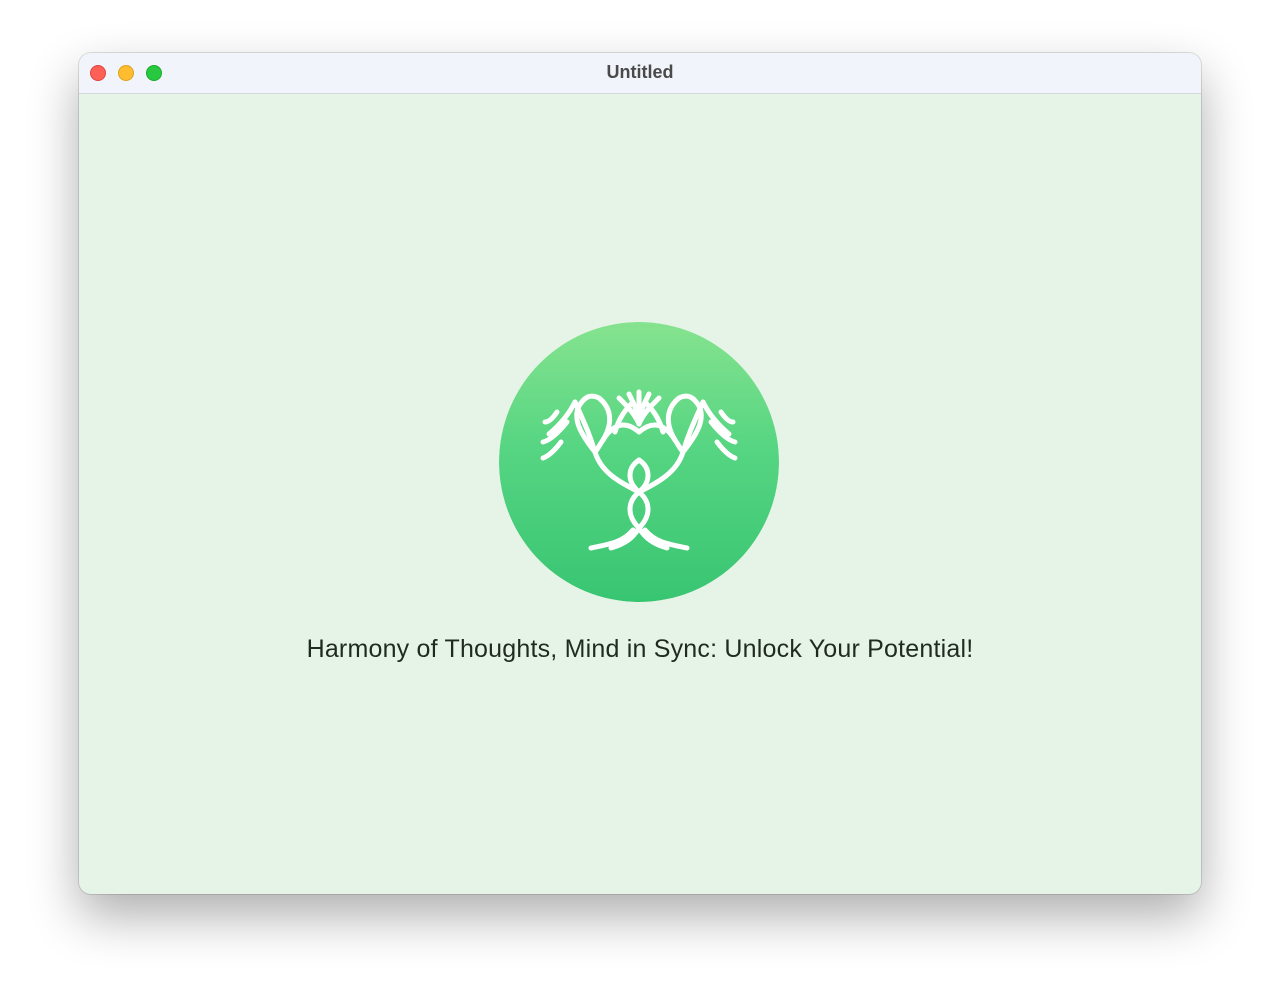 This screenshot has width=1280, height=999. I want to click on title-bar: Untitled, so click(640, 73).